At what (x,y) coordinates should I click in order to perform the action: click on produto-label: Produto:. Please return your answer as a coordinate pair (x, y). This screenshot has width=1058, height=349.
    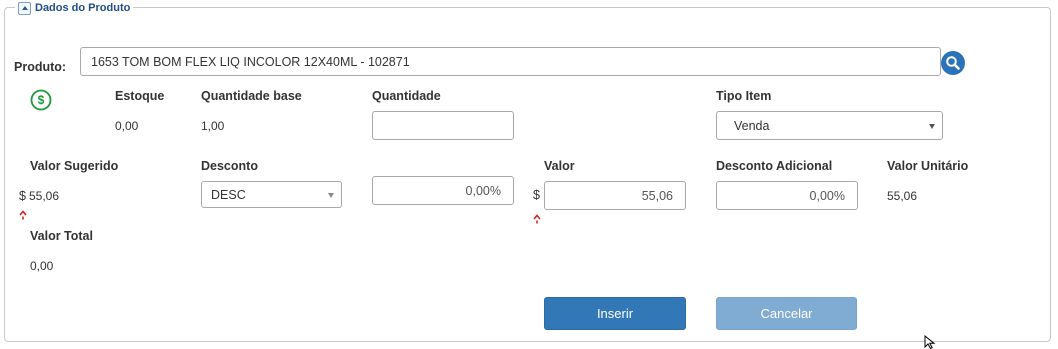
    Looking at the image, I should click on (40, 67).